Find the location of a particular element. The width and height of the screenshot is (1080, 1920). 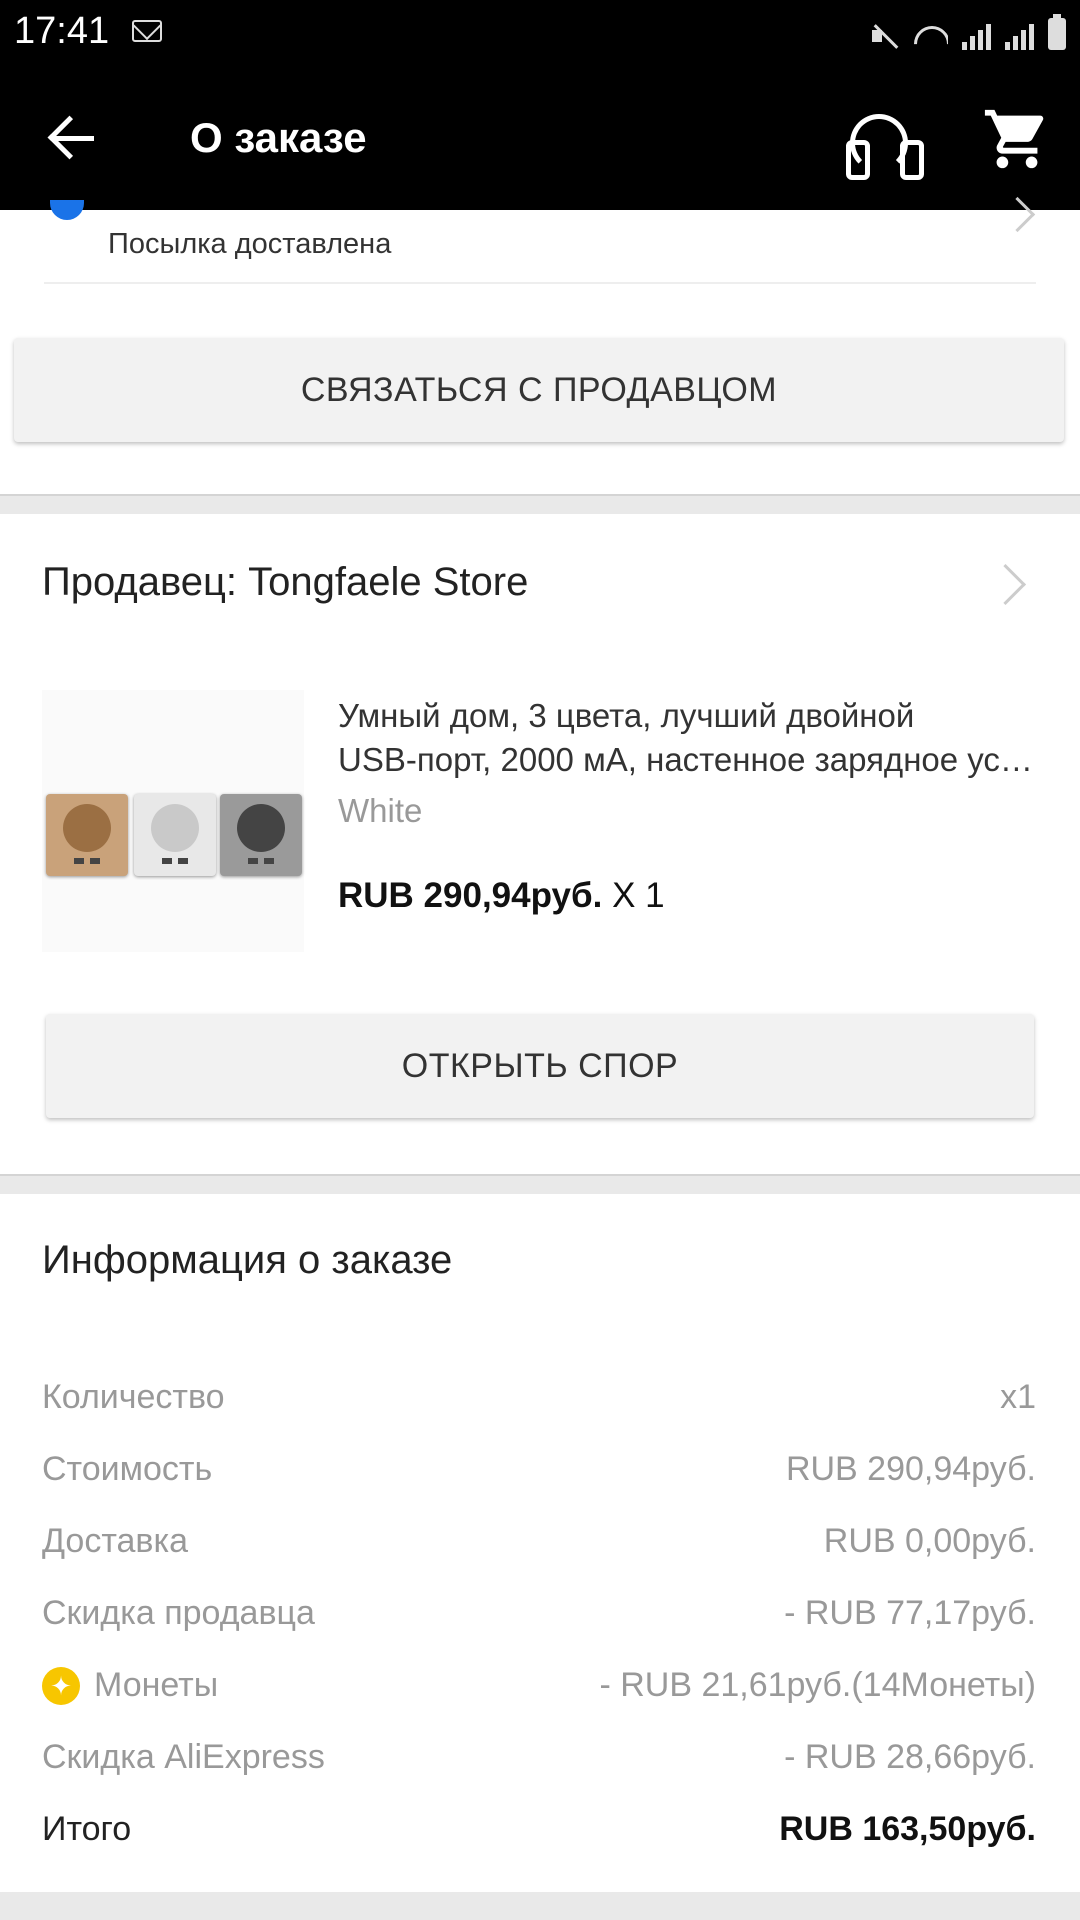

open-dispute-button: ОТКРЫТЬ СПОР is located at coordinates (540, 1066).